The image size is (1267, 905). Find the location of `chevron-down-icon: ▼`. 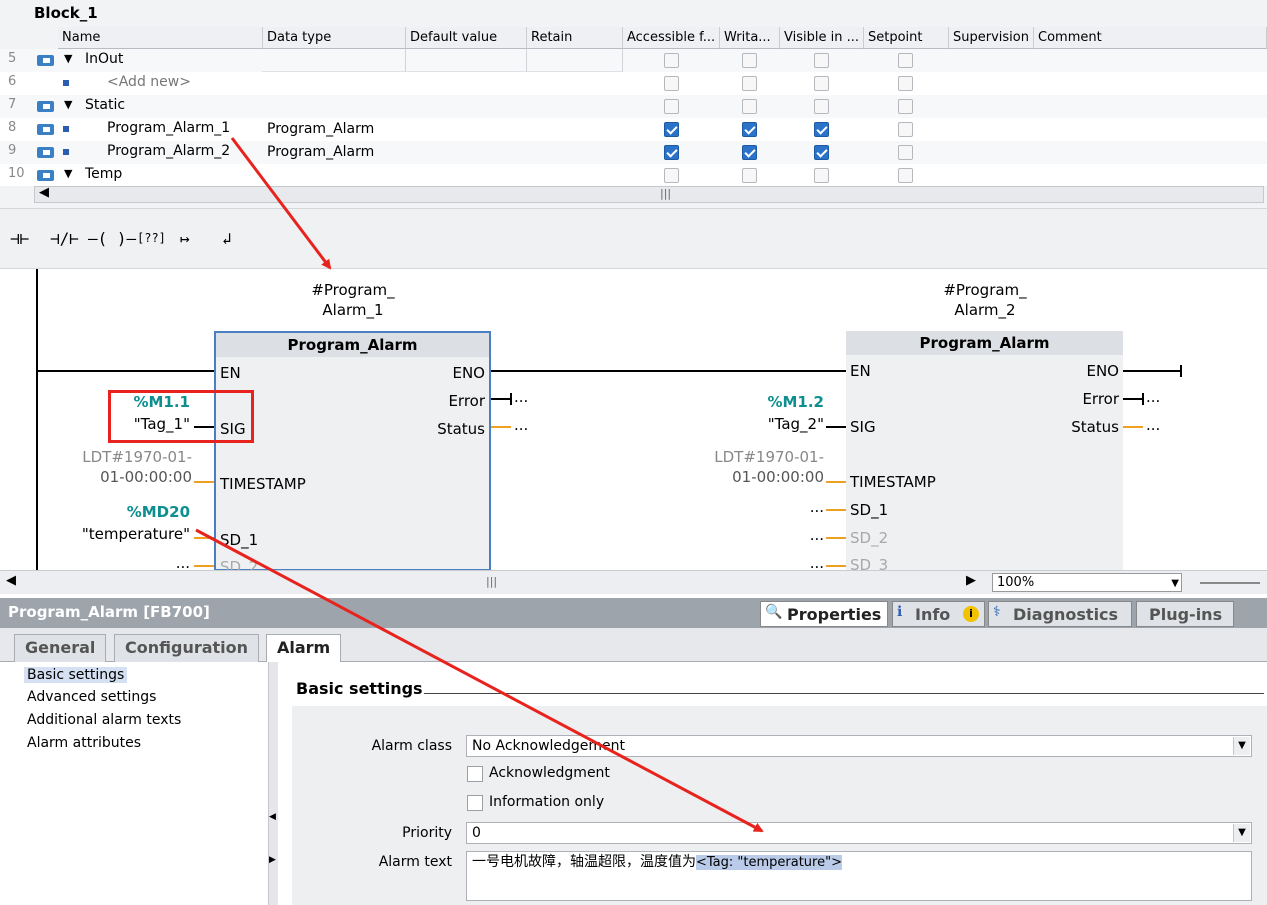

chevron-down-icon: ▼ is located at coordinates (1241, 833).